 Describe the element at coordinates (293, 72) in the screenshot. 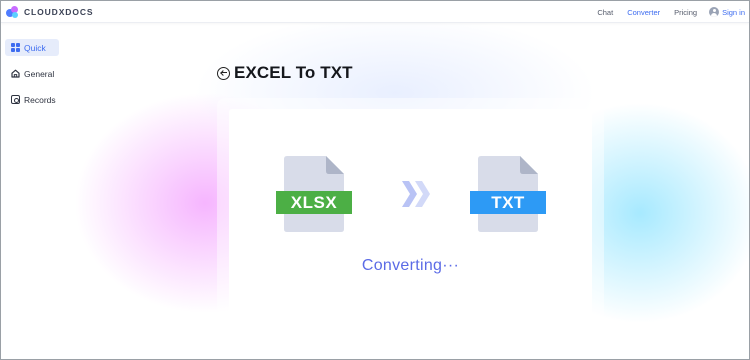

I see `page-title: EXCEL To TXT` at that location.